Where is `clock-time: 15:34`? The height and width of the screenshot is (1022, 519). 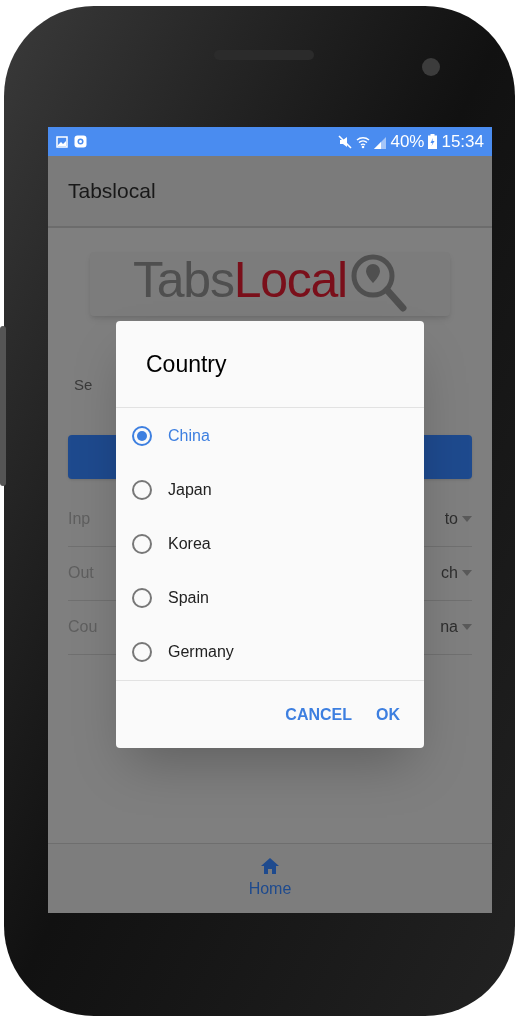
clock-time: 15:34 is located at coordinates (462, 141).